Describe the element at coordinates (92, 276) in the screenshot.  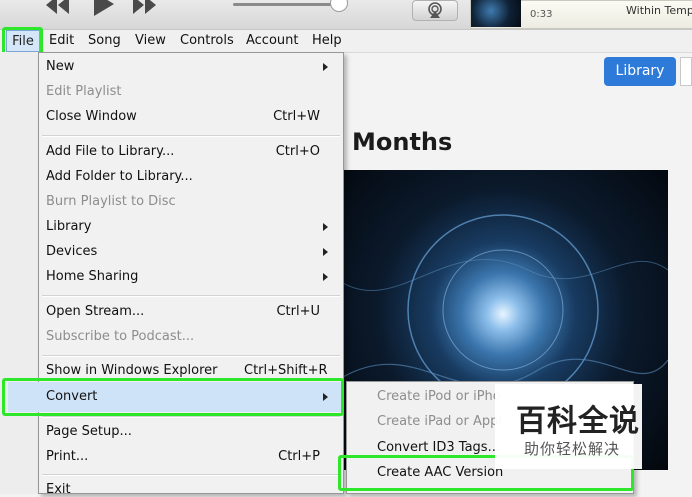
I see `menu-item-home-sharing: Home Sharing` at that location.